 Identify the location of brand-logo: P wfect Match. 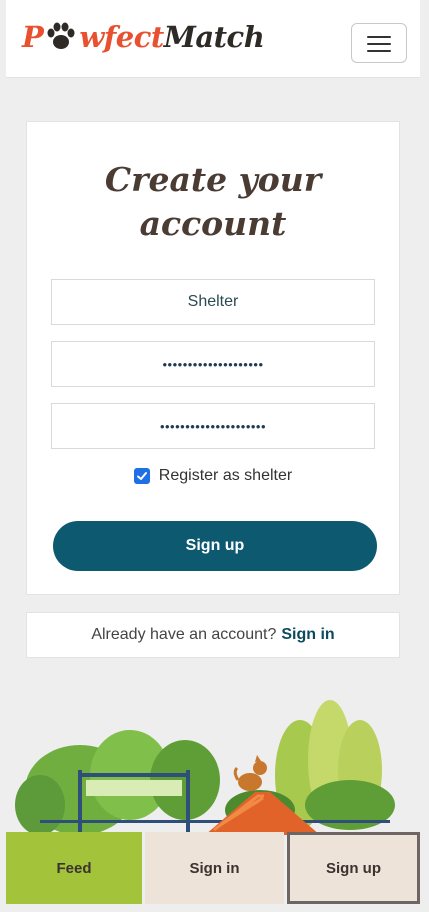
(143, 37).